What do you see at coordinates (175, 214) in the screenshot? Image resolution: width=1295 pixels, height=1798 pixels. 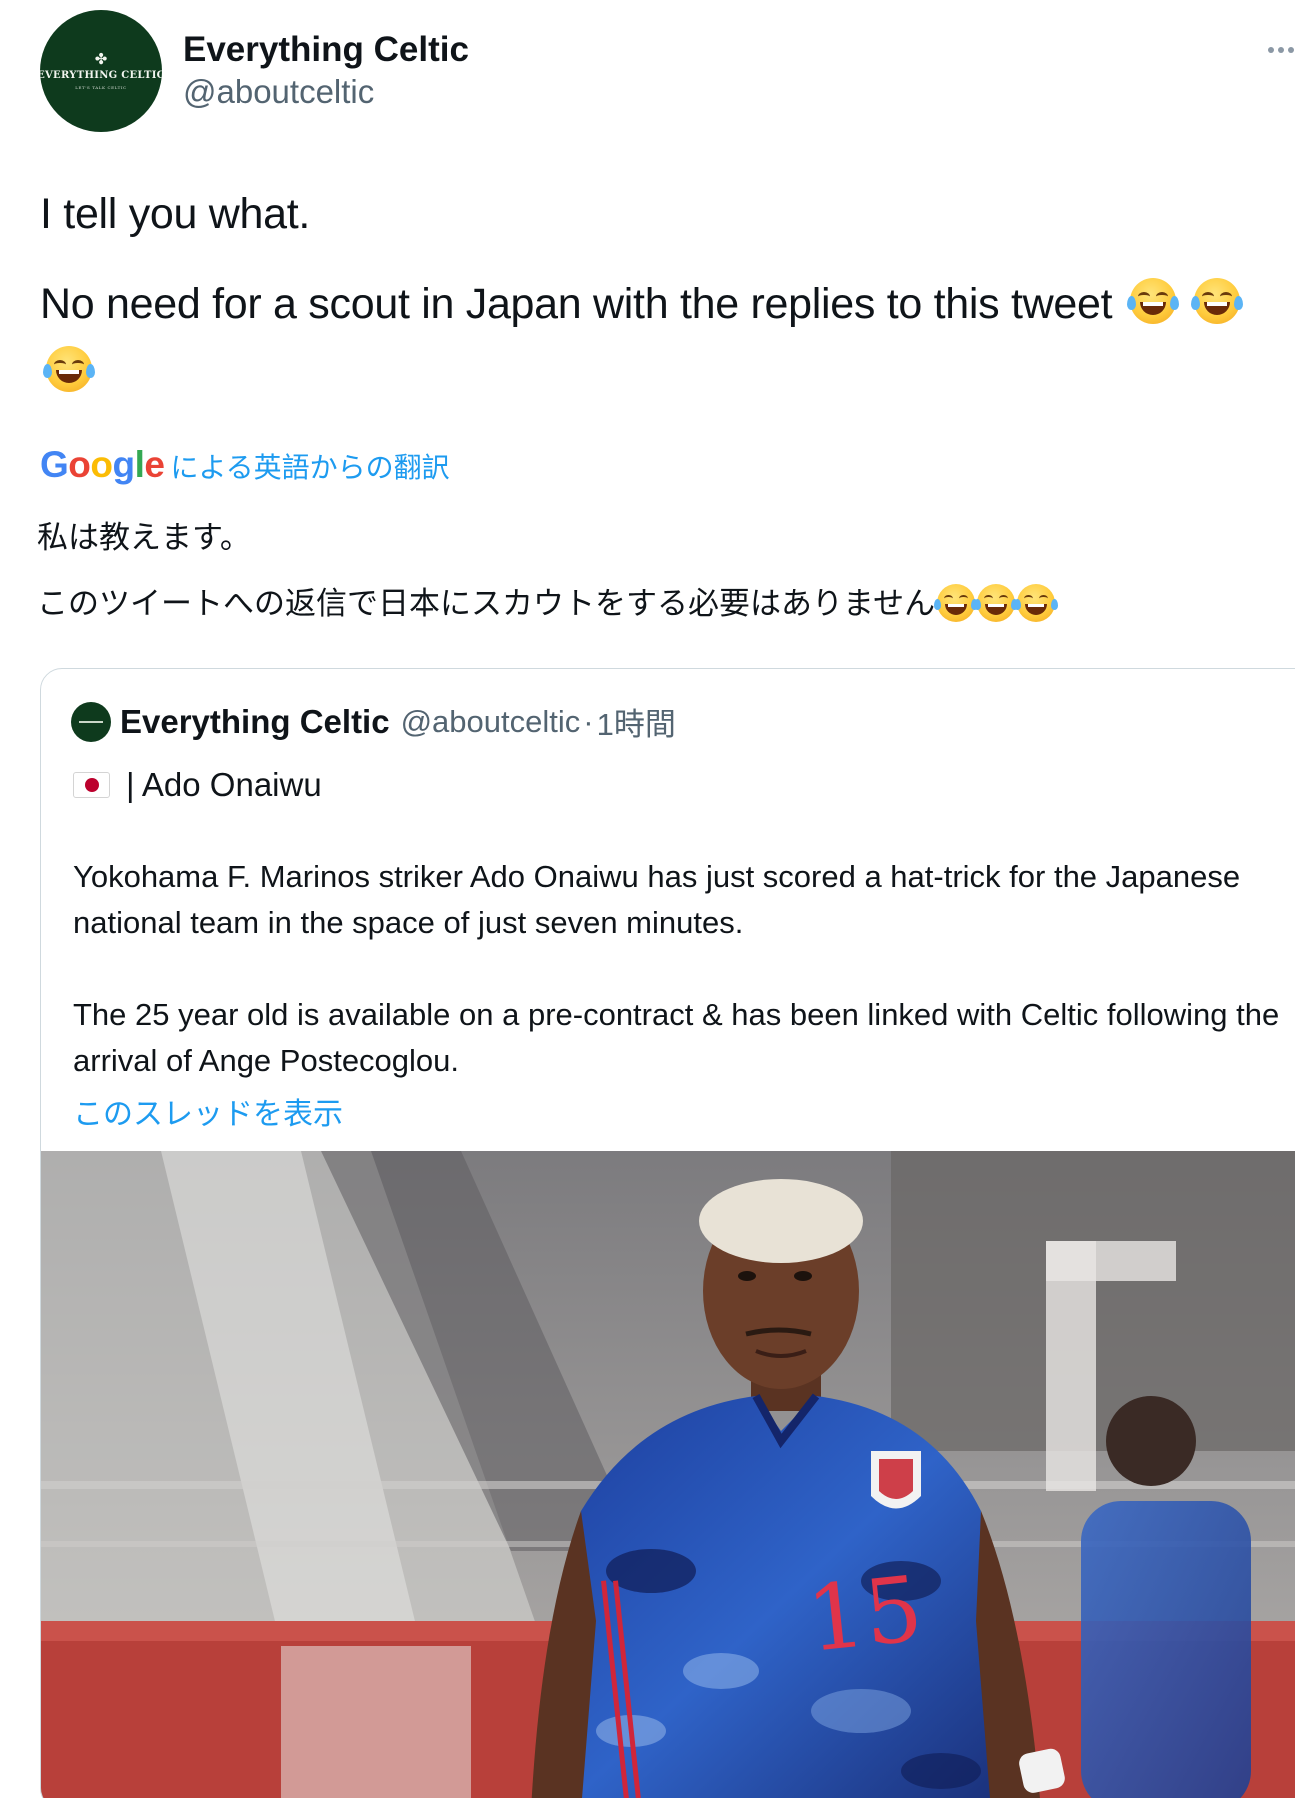 I see `tweet-text-line-1: I tell you what.` at bounding box center [175, 214].